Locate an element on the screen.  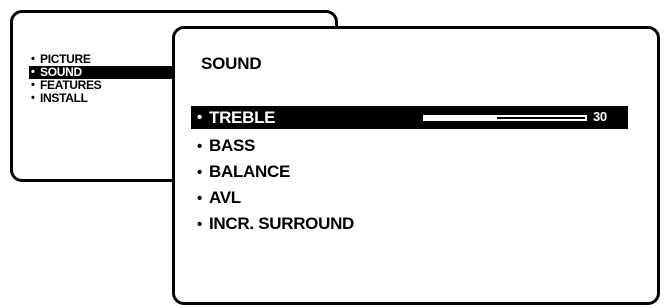
main-menu-item-install: • INSTALL is located at coordinates (101, 98).